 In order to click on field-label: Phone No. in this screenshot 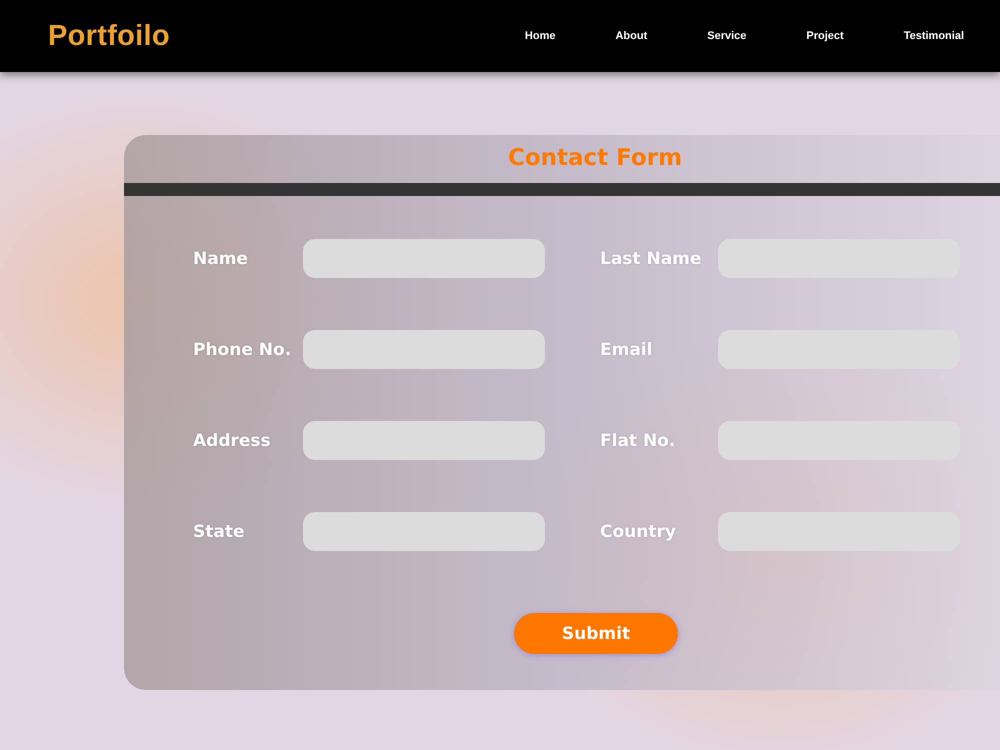, I will do `click(242, 350)`.